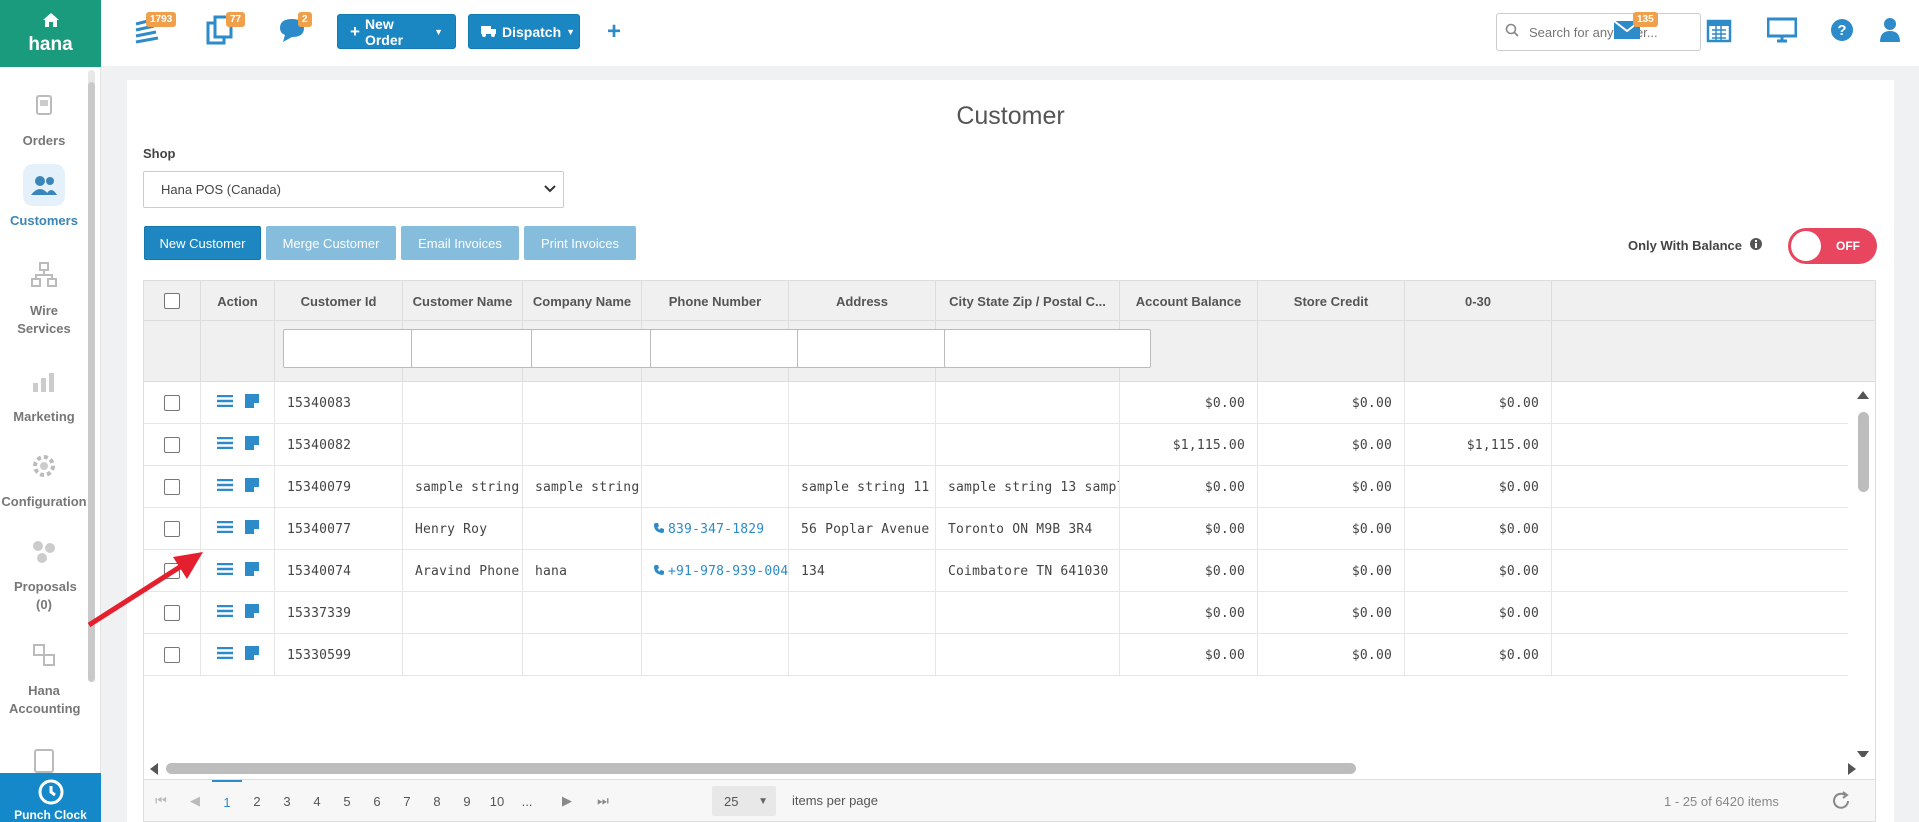 This screenshot has height=822, width=1919. What do you see at coordinates (44, 572) in the screenshot?
I see `sidebar-item-proposals: Proposals (0)` at bounding box center [44, 572].